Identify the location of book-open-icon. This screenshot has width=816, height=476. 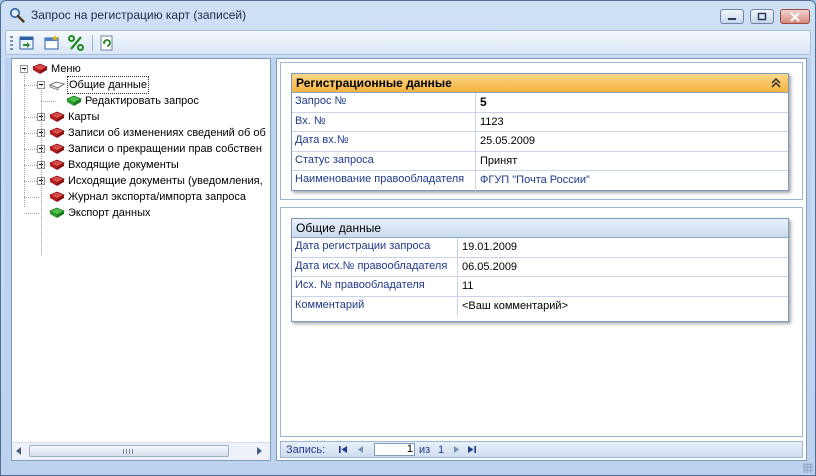
(57, 86).